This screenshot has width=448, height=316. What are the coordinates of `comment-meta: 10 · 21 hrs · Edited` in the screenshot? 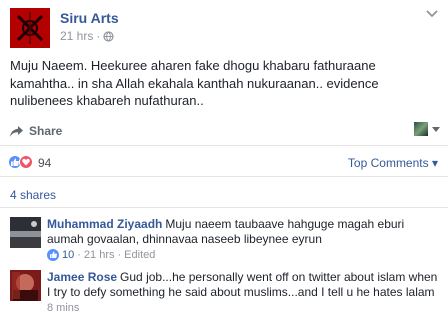 It's located at (101, 255).